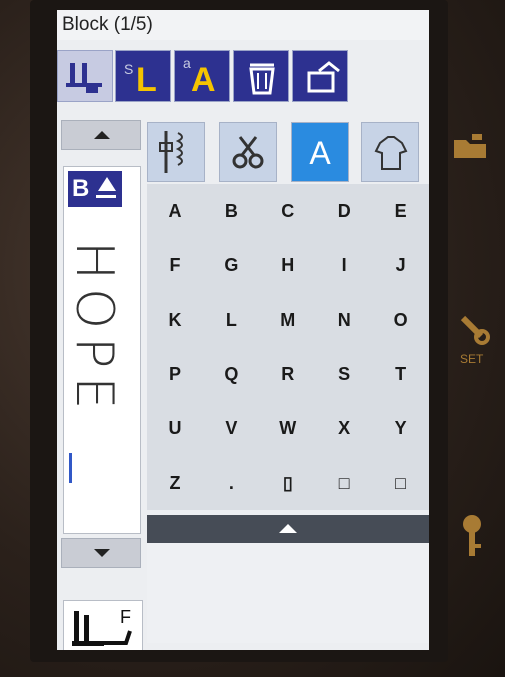 This screenshot has width=505, height=677. I want to click on key-icon, so click(475, 538).